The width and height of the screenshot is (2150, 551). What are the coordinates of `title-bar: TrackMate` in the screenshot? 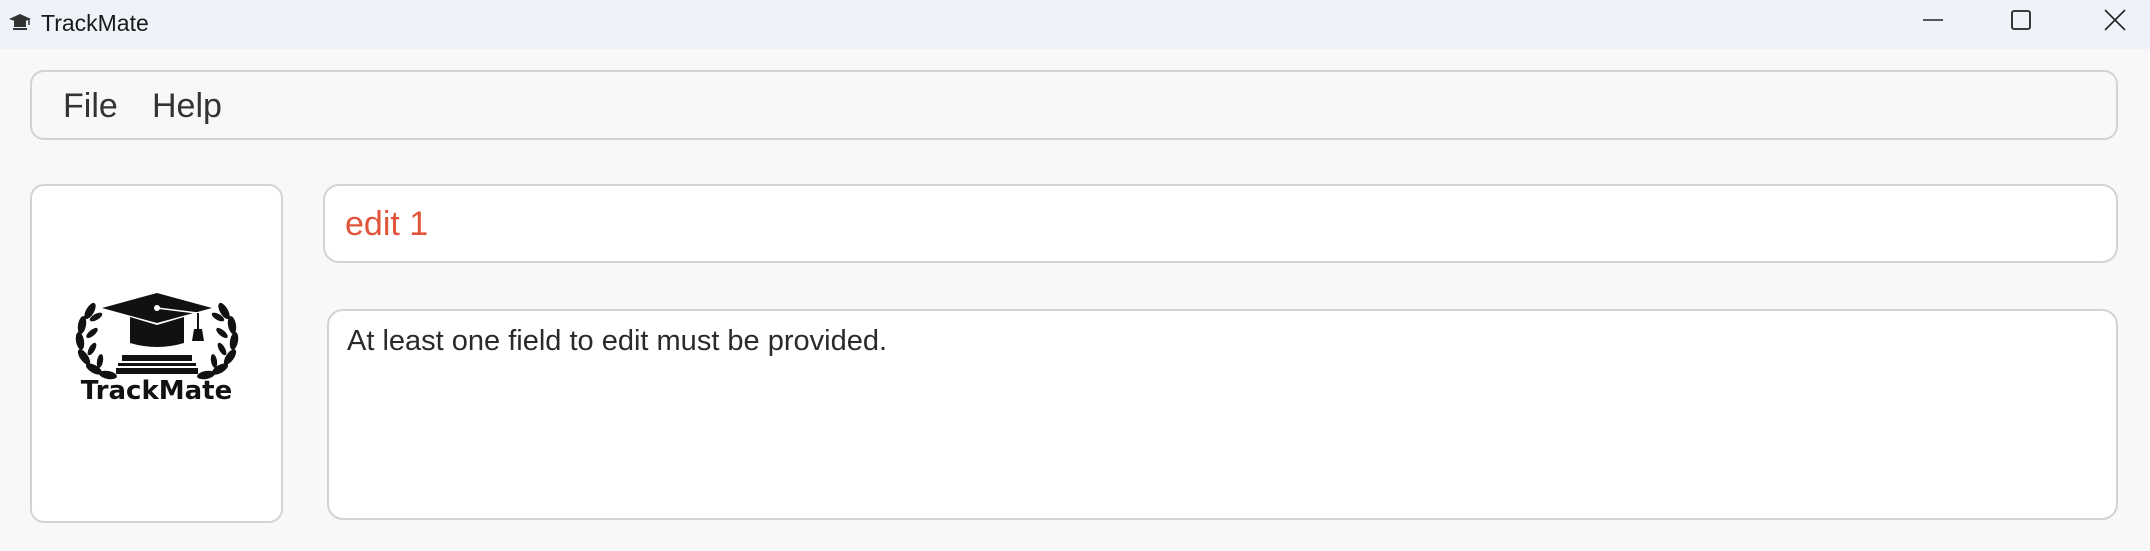 It's located at (1075, 24).